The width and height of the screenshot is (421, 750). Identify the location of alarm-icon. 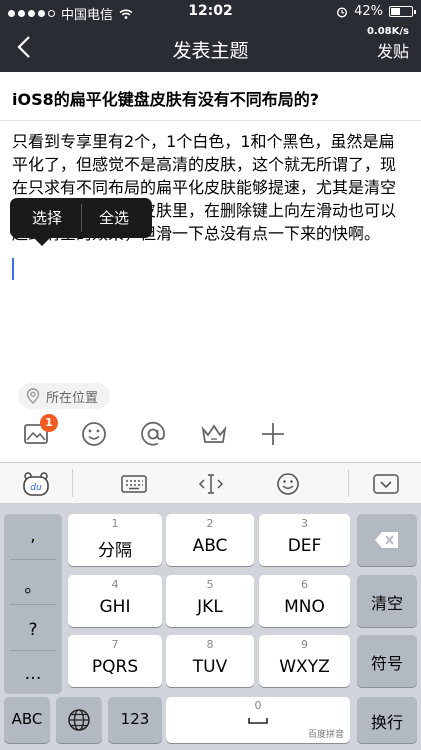
(342, 12).